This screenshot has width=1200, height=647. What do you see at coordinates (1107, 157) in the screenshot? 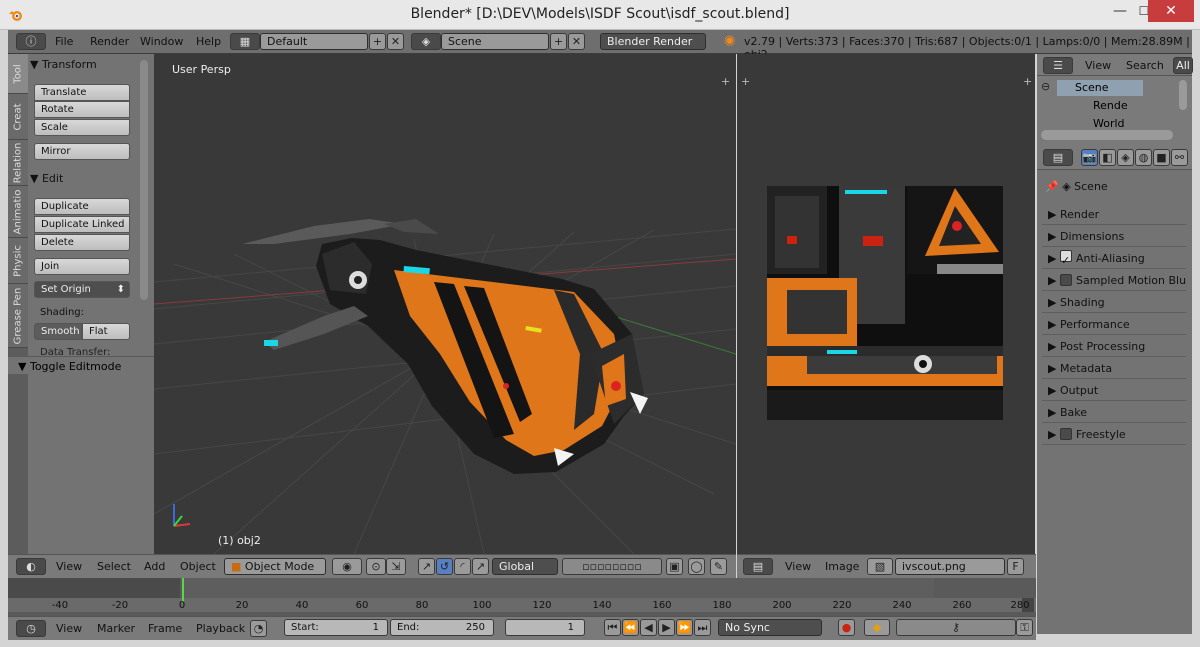
I see `render-layers-icon: ◧` at bounding box center [1107, 157].